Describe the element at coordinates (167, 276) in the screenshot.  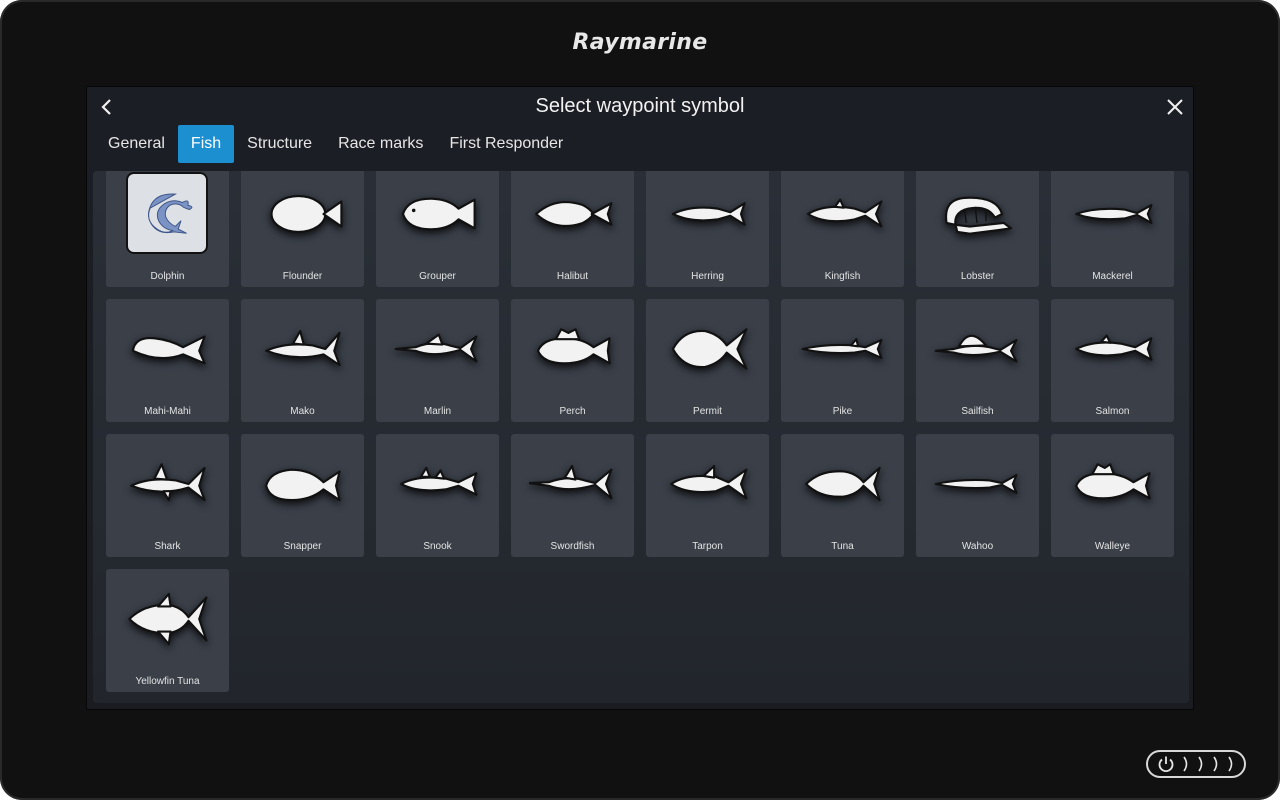
I see `symbol-label: Dolphin` at that location.